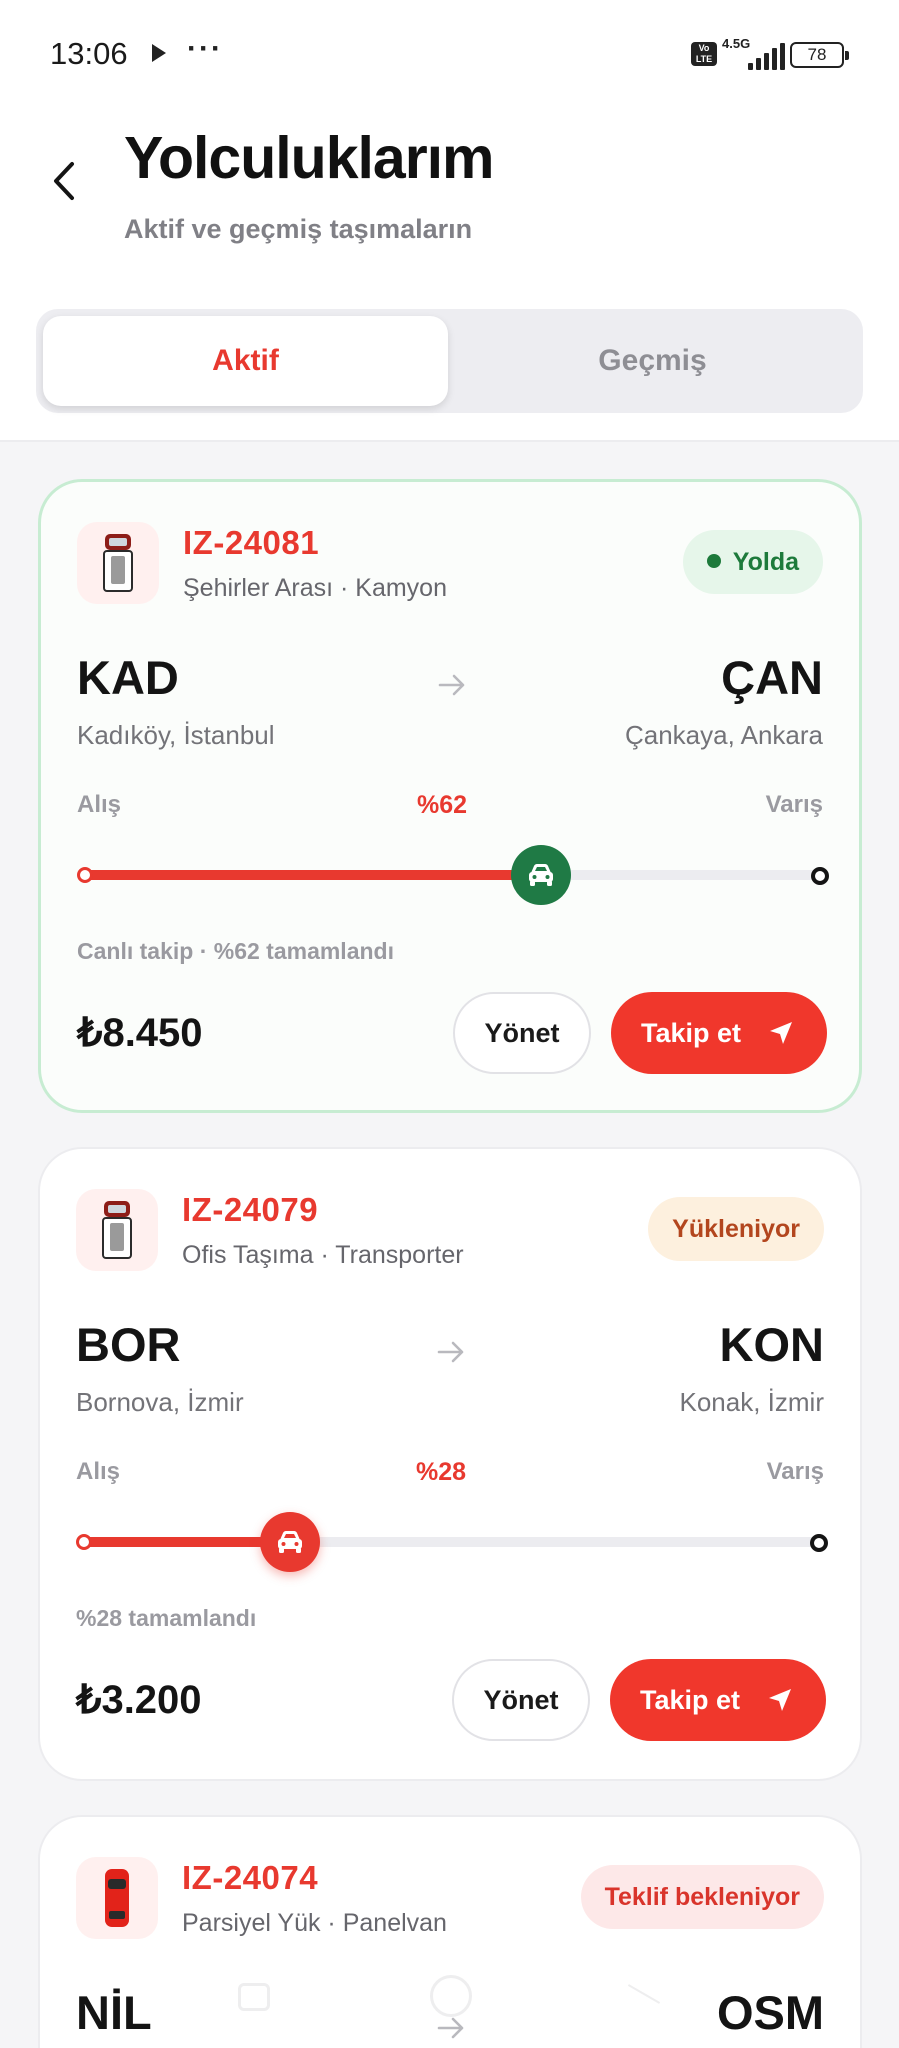 This screenshot has height=2048, width=899. I want to click on faded-box-decoration, so click(254, 1997).